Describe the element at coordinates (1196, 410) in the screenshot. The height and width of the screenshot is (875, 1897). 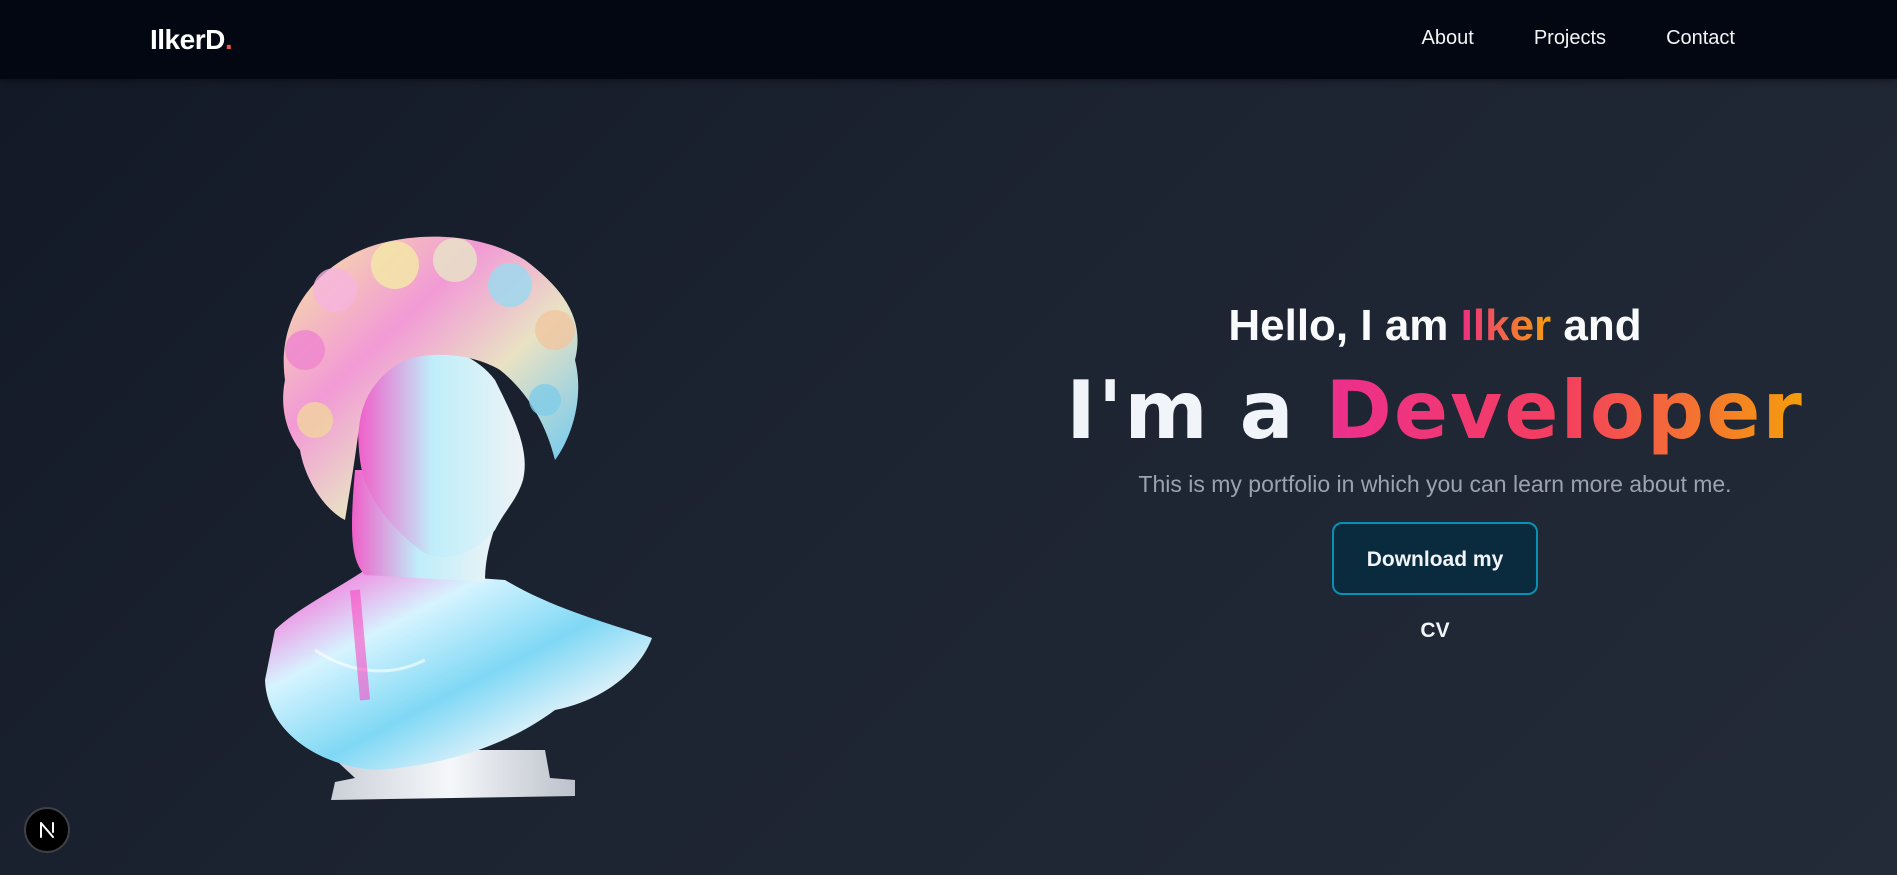
I see `role-prefix: I'm a` at that location.